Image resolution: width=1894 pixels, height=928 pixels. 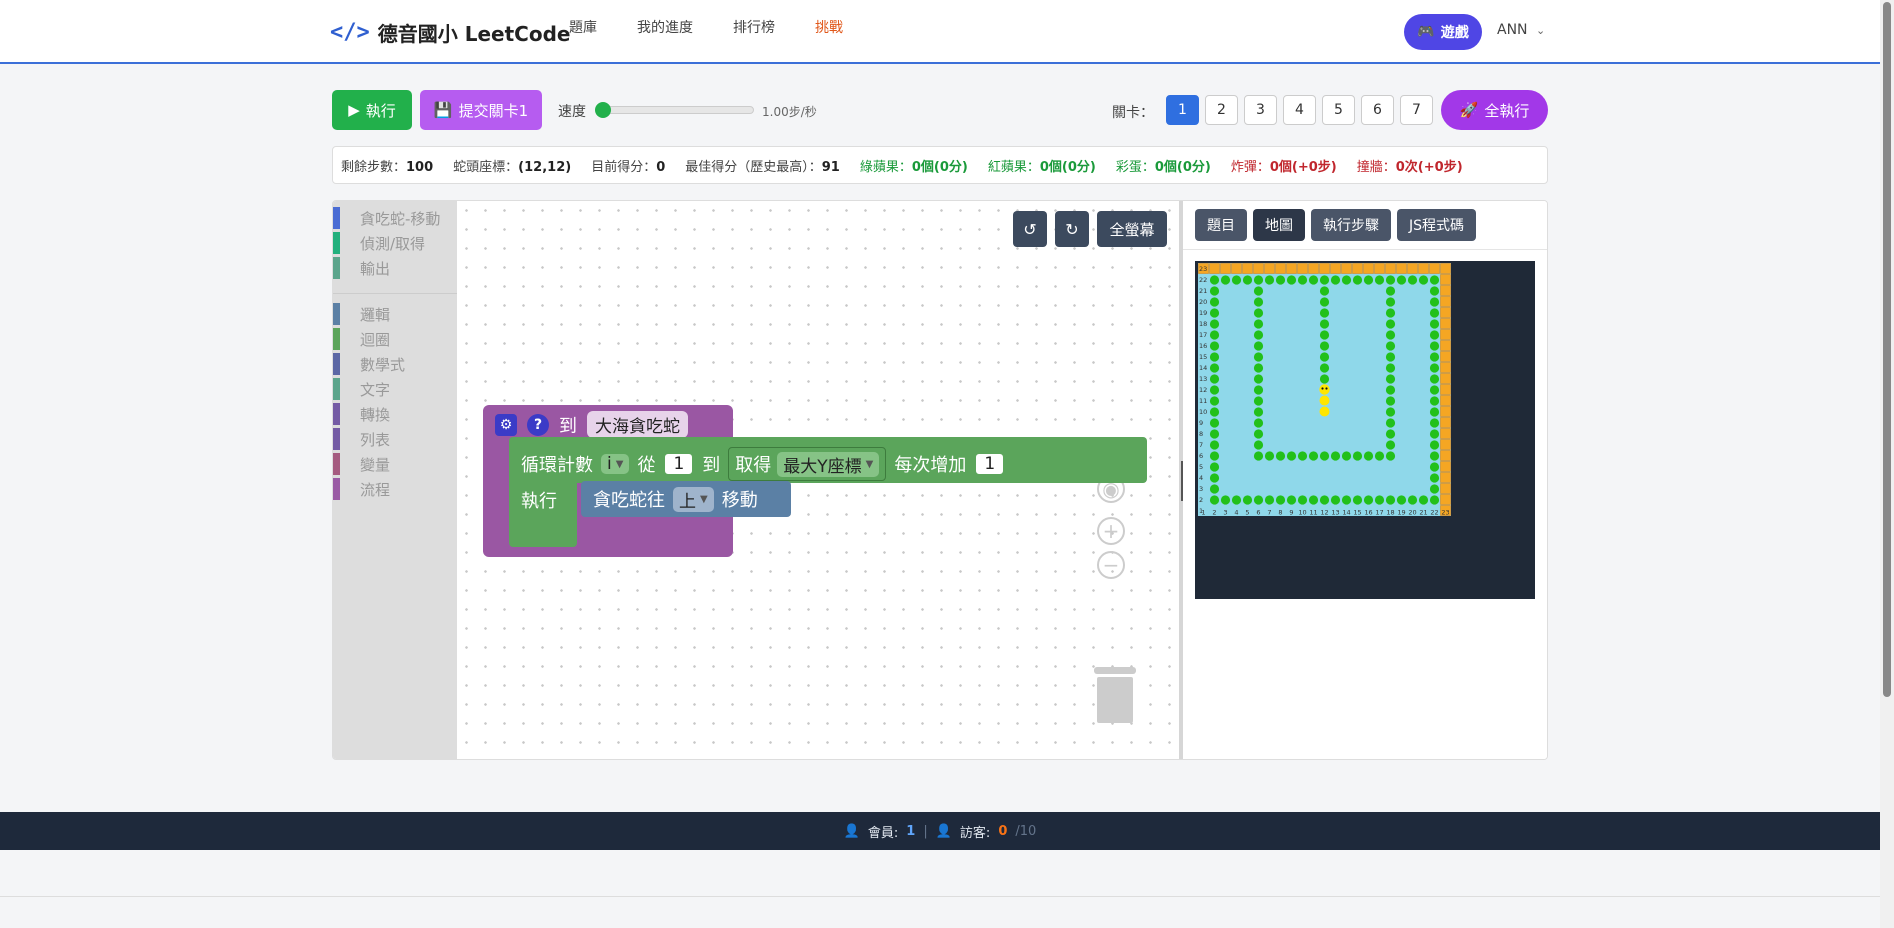 I want to click on loop-variable-dropdown: i ▼, so click(x=615, y=464).